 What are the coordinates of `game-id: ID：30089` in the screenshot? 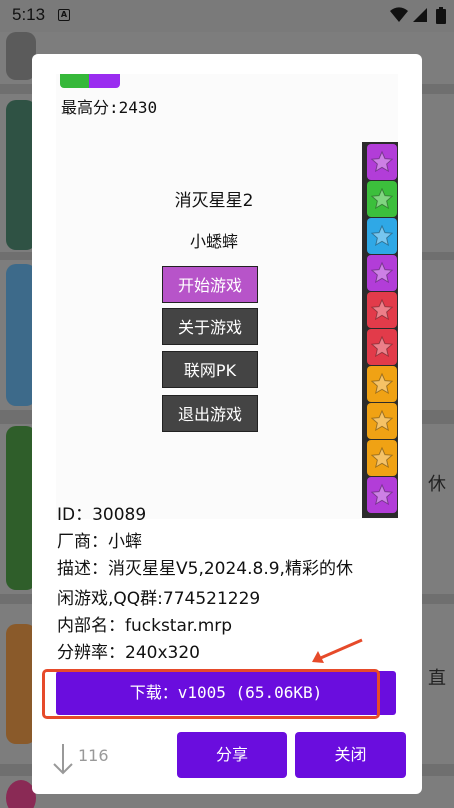 It's located at (102, 515).